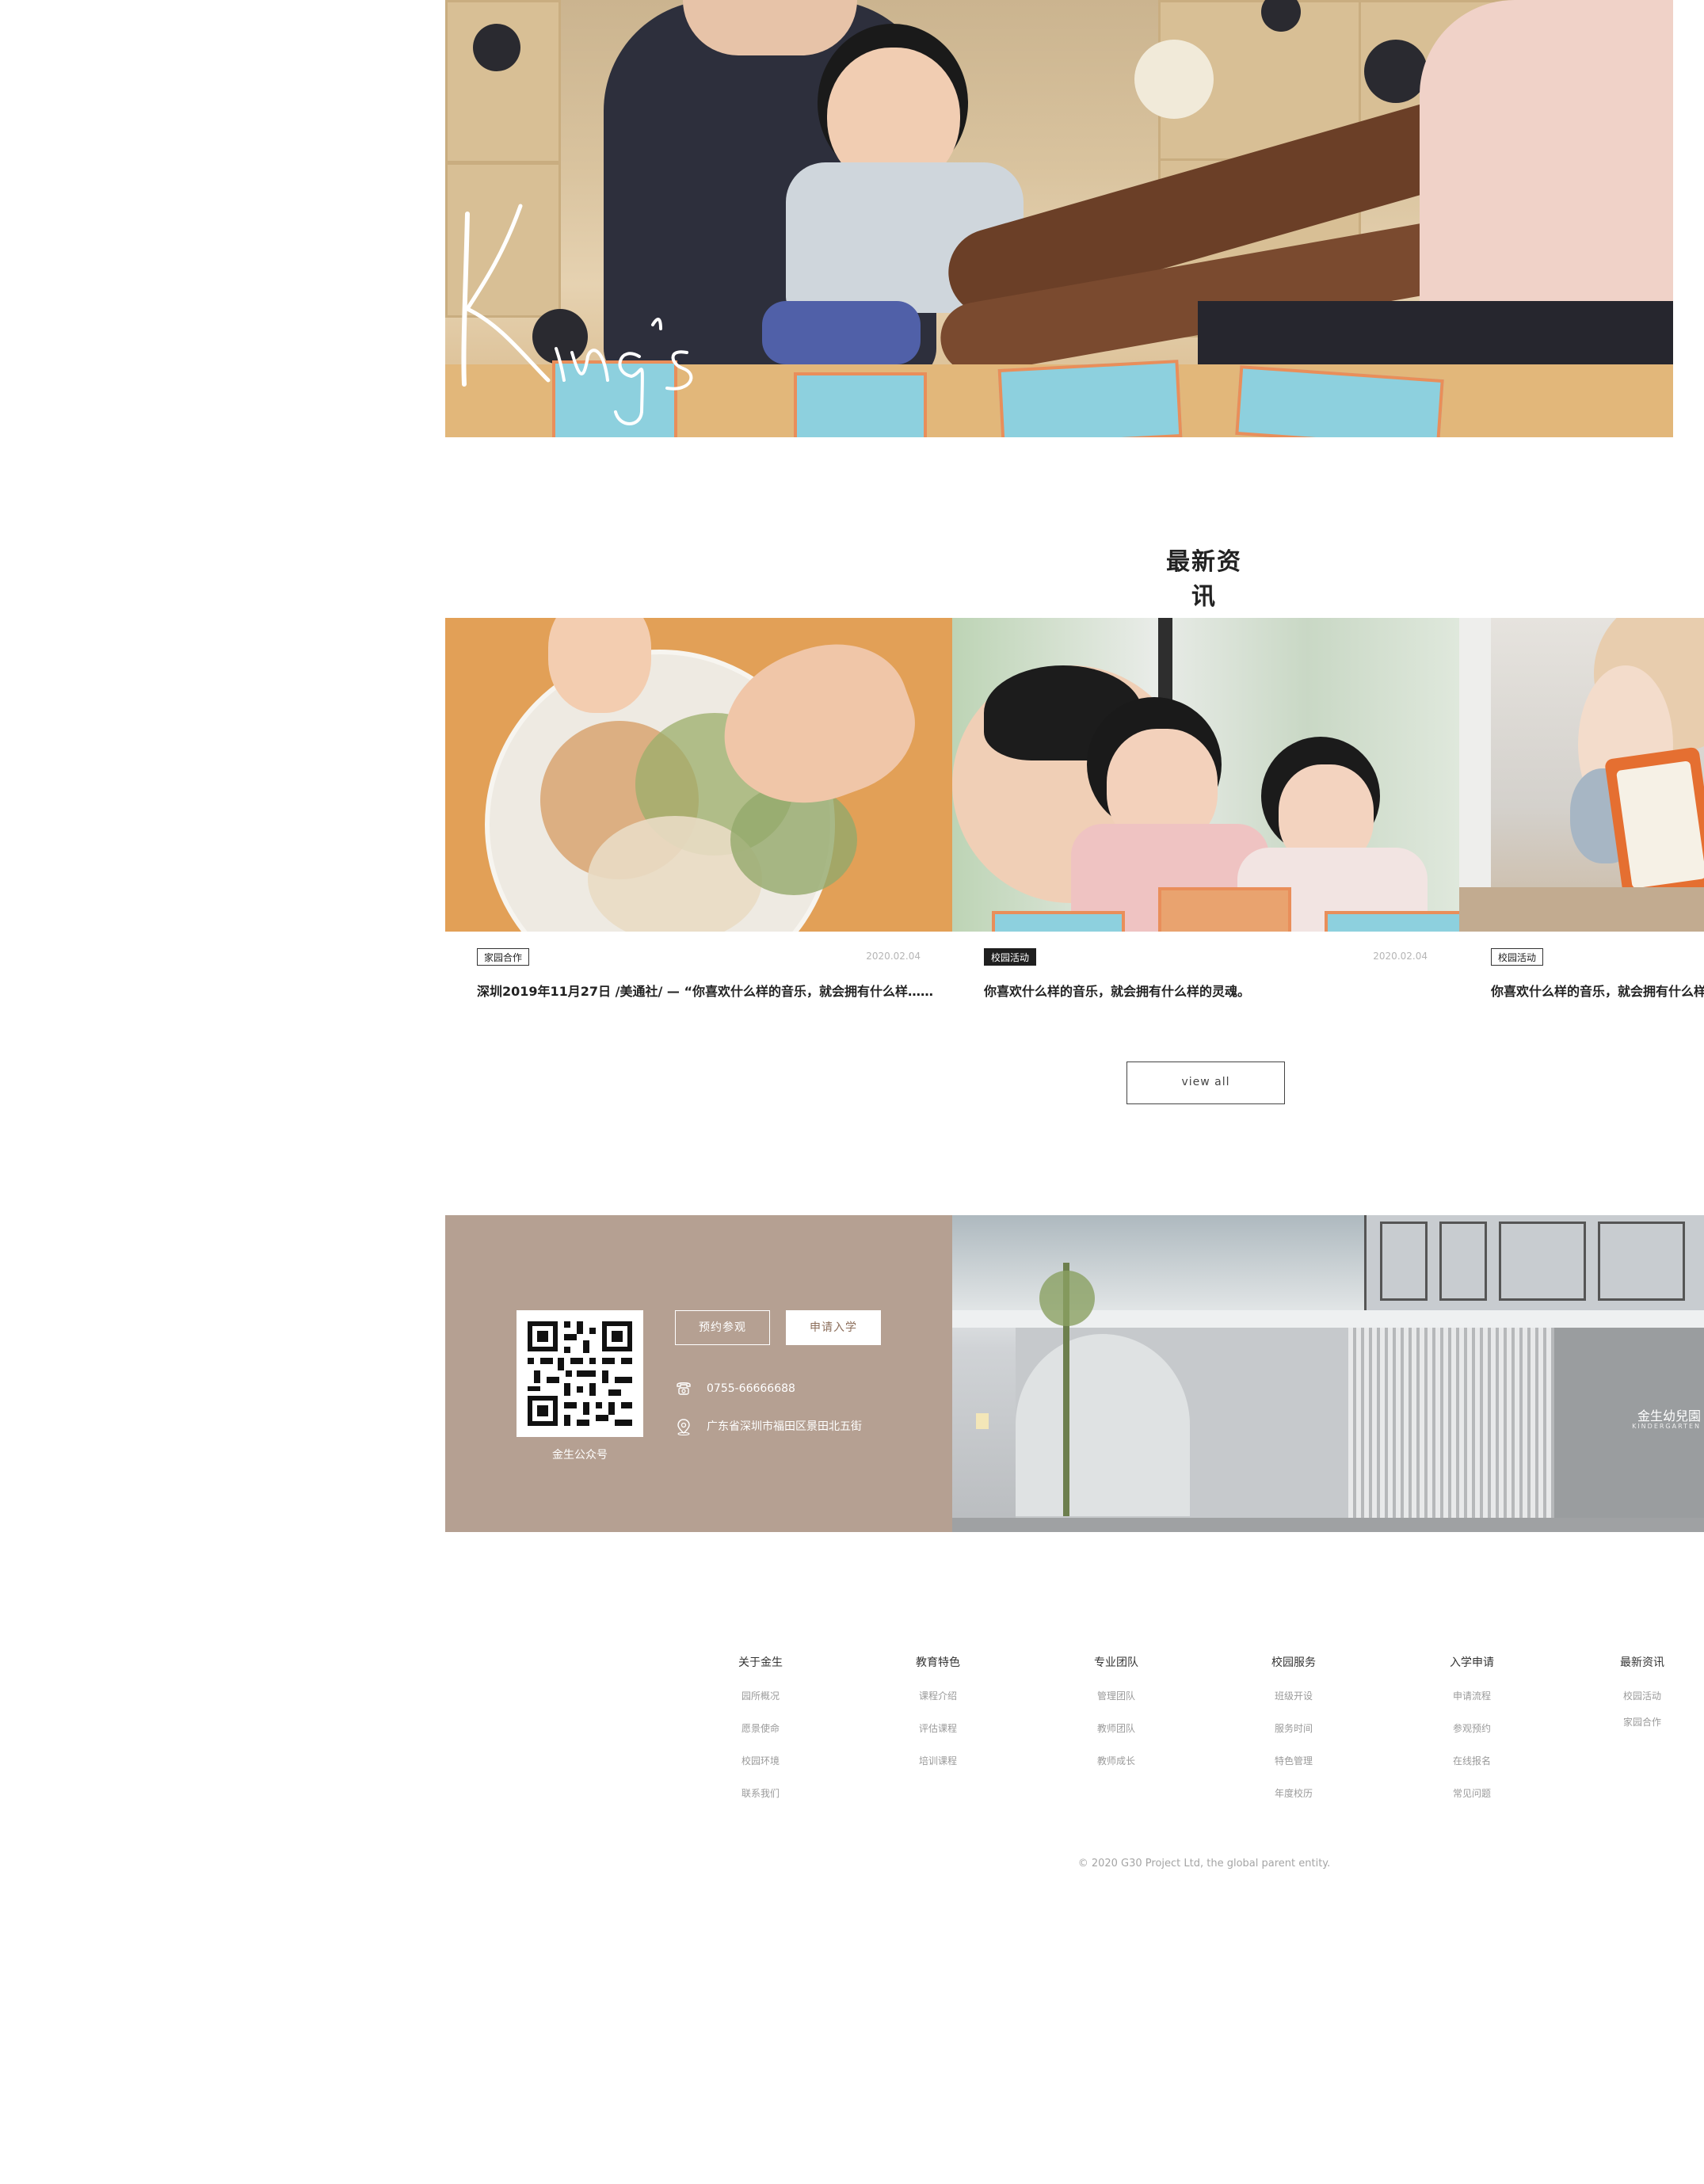 The width and height of the screenshot is (1704, 2184). Describe the element at coordinates (1471, 1770) in the screenshot. I see `footer-link: 在线报名` at that location.